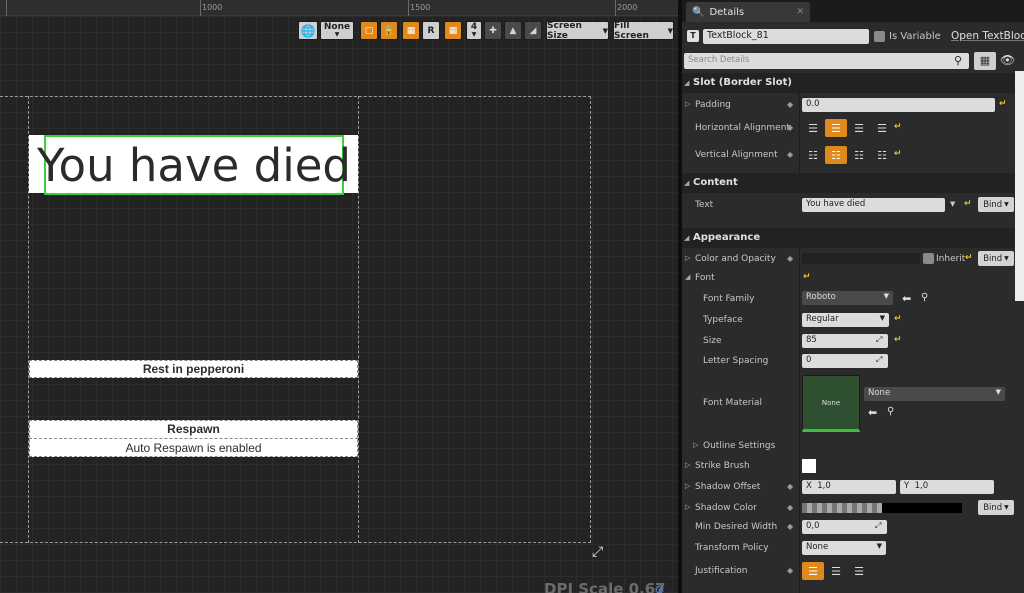  I want to click on fill-screen-dropdown: Fill Screen ▼, so click(643, 31).